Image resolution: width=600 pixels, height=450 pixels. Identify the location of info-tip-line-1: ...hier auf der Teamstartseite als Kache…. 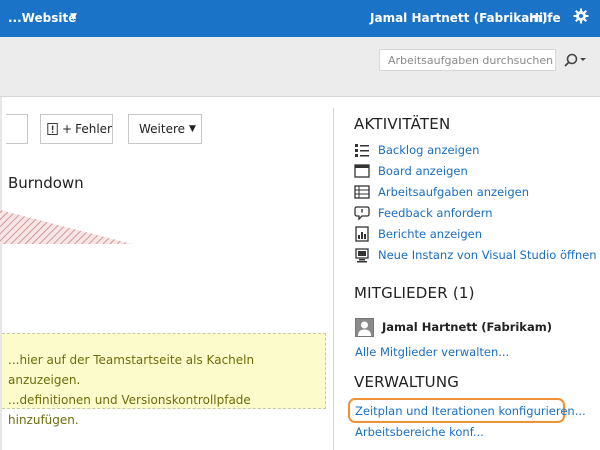
(131, 370).